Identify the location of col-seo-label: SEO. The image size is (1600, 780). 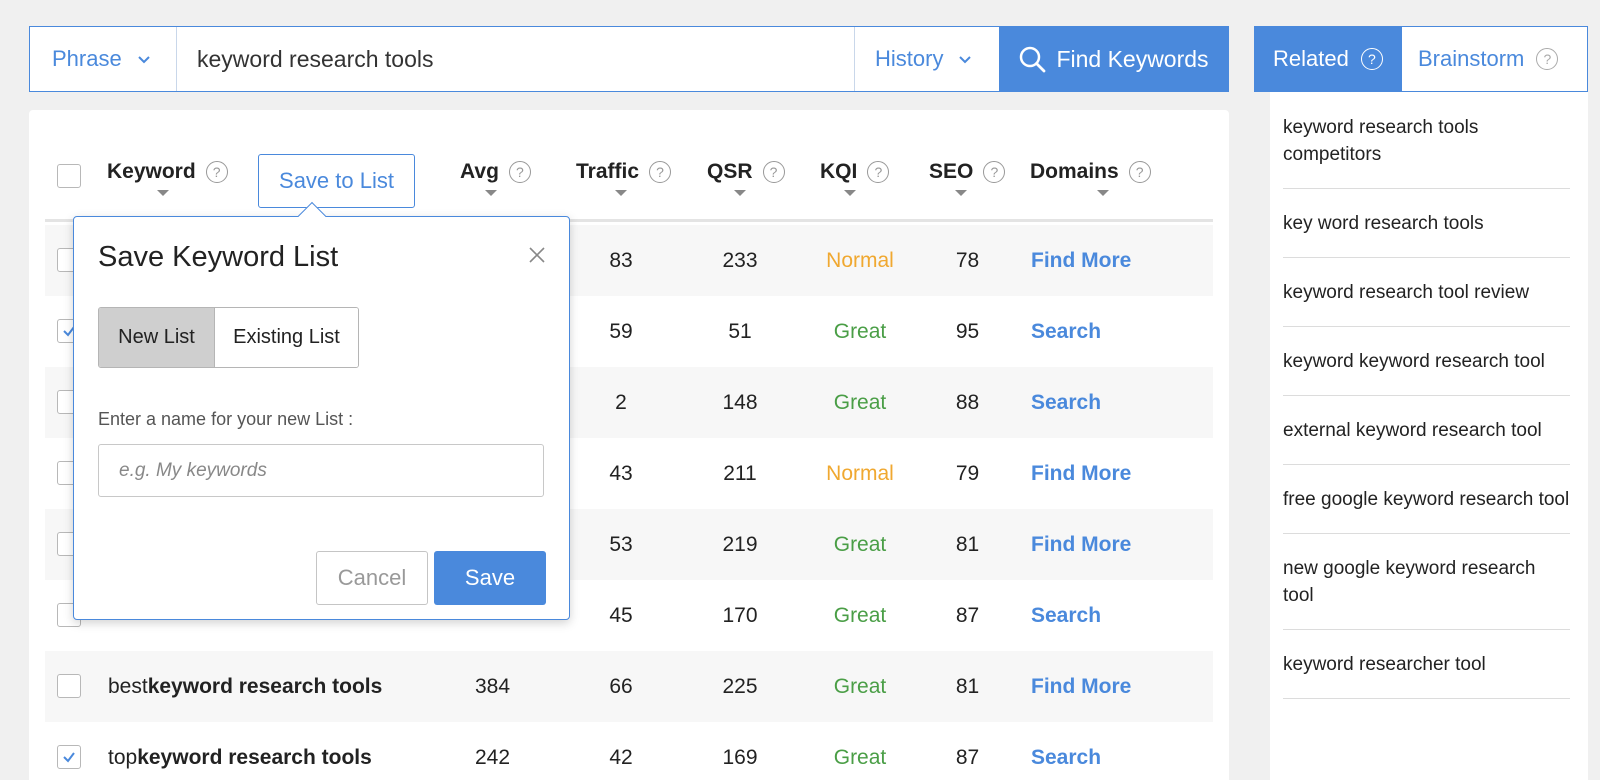
(951, 171).